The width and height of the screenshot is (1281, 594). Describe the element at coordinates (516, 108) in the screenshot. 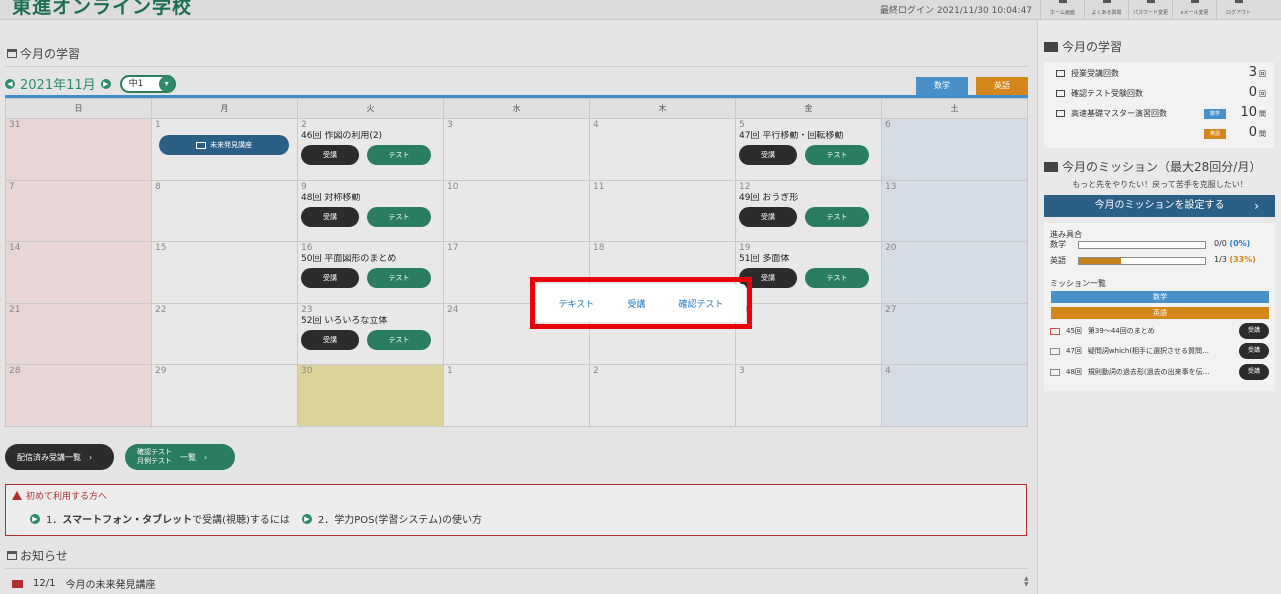

I see `weekday-header: 水` at that location.